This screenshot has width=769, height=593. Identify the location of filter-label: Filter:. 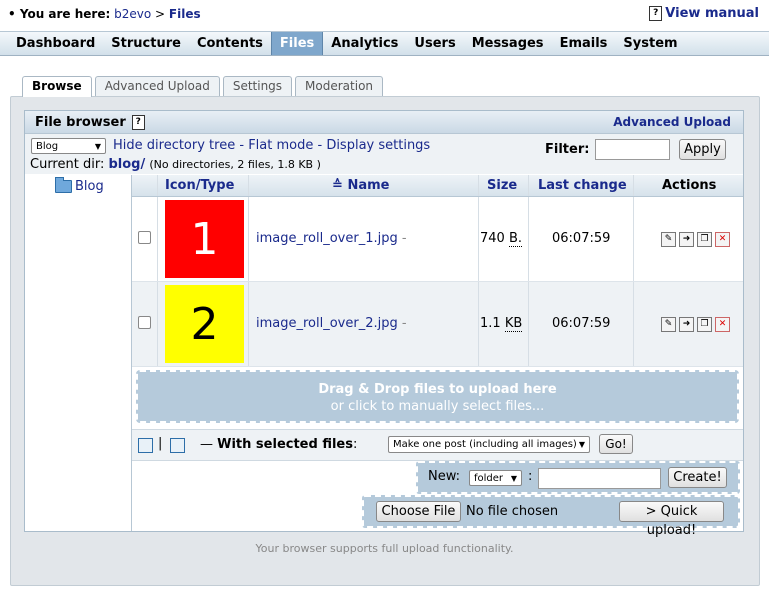
(567, 149).